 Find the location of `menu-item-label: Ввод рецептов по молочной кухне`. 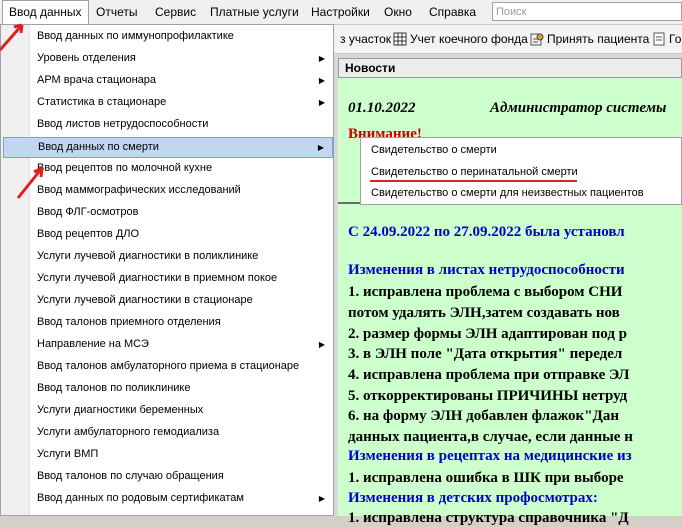

menu-item-label: Ввод рецептов по молочной кухне is located at coordinates (125, 168).